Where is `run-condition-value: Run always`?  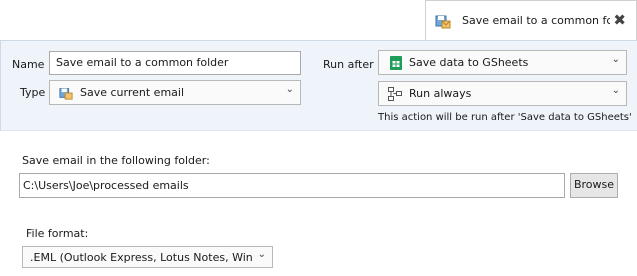 run-condition-value: Run always is located at coordinates (440, 93).